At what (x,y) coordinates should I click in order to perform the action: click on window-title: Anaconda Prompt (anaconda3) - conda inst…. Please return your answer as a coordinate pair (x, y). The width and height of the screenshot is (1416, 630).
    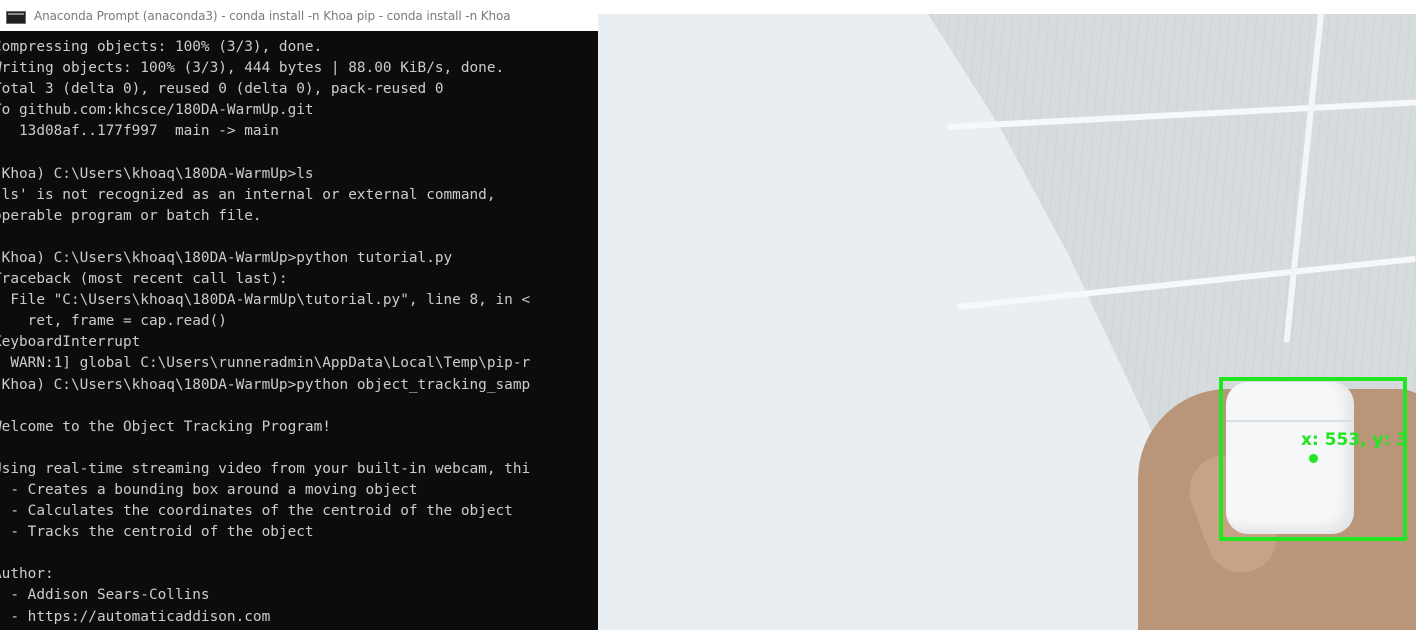
    Looking at the image, I should click on (272, 16).